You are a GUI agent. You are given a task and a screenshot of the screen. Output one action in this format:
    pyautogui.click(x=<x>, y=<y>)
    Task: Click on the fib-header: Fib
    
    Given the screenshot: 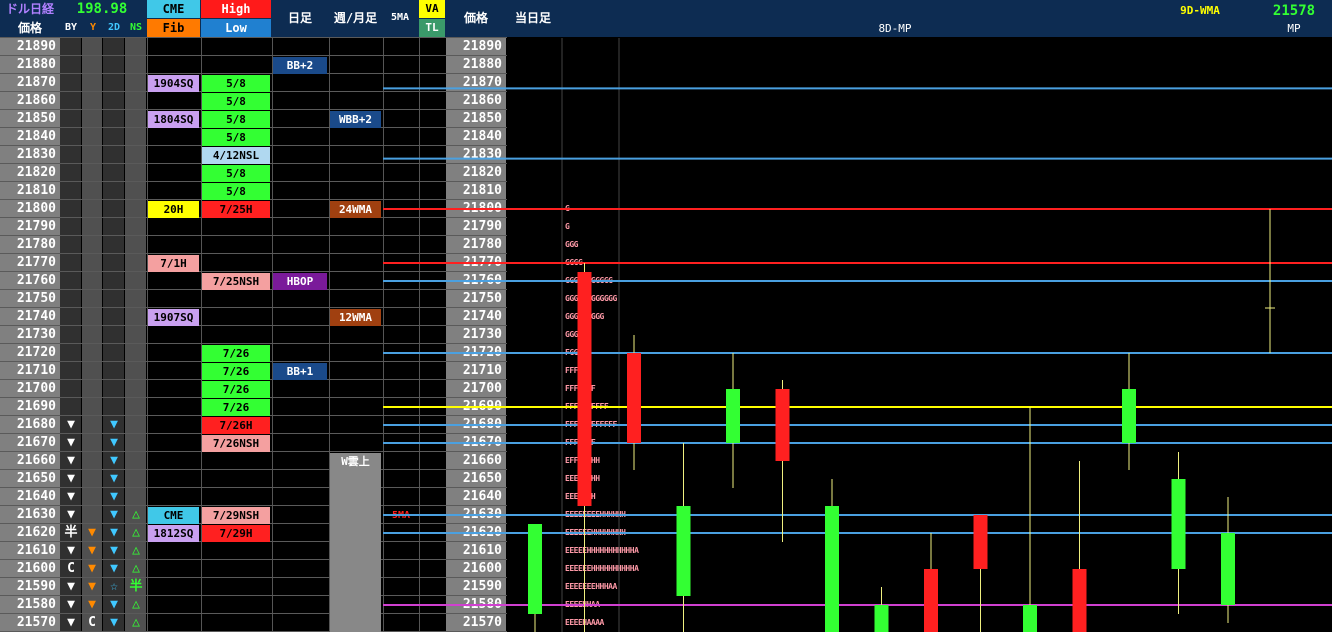 What is the action you would take?
    pyautogui.click(x=173, y=28)
    